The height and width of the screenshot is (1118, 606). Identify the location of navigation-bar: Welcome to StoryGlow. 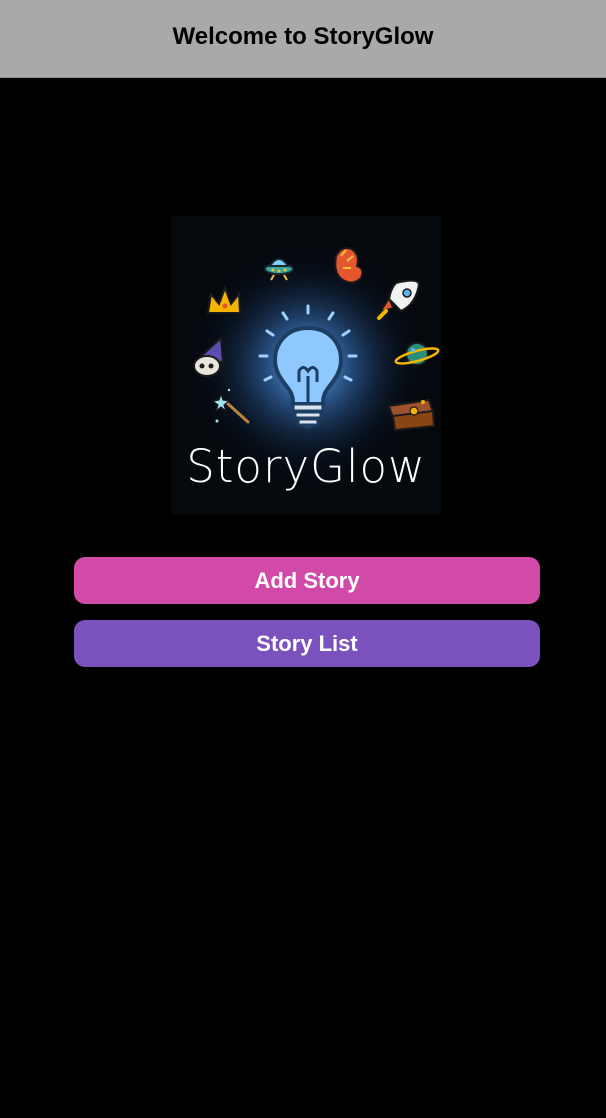
(303, 39).